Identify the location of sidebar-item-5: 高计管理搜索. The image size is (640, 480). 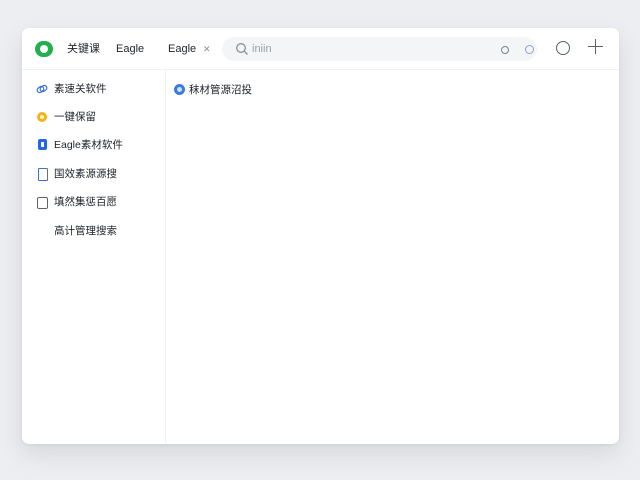
(100, 231).